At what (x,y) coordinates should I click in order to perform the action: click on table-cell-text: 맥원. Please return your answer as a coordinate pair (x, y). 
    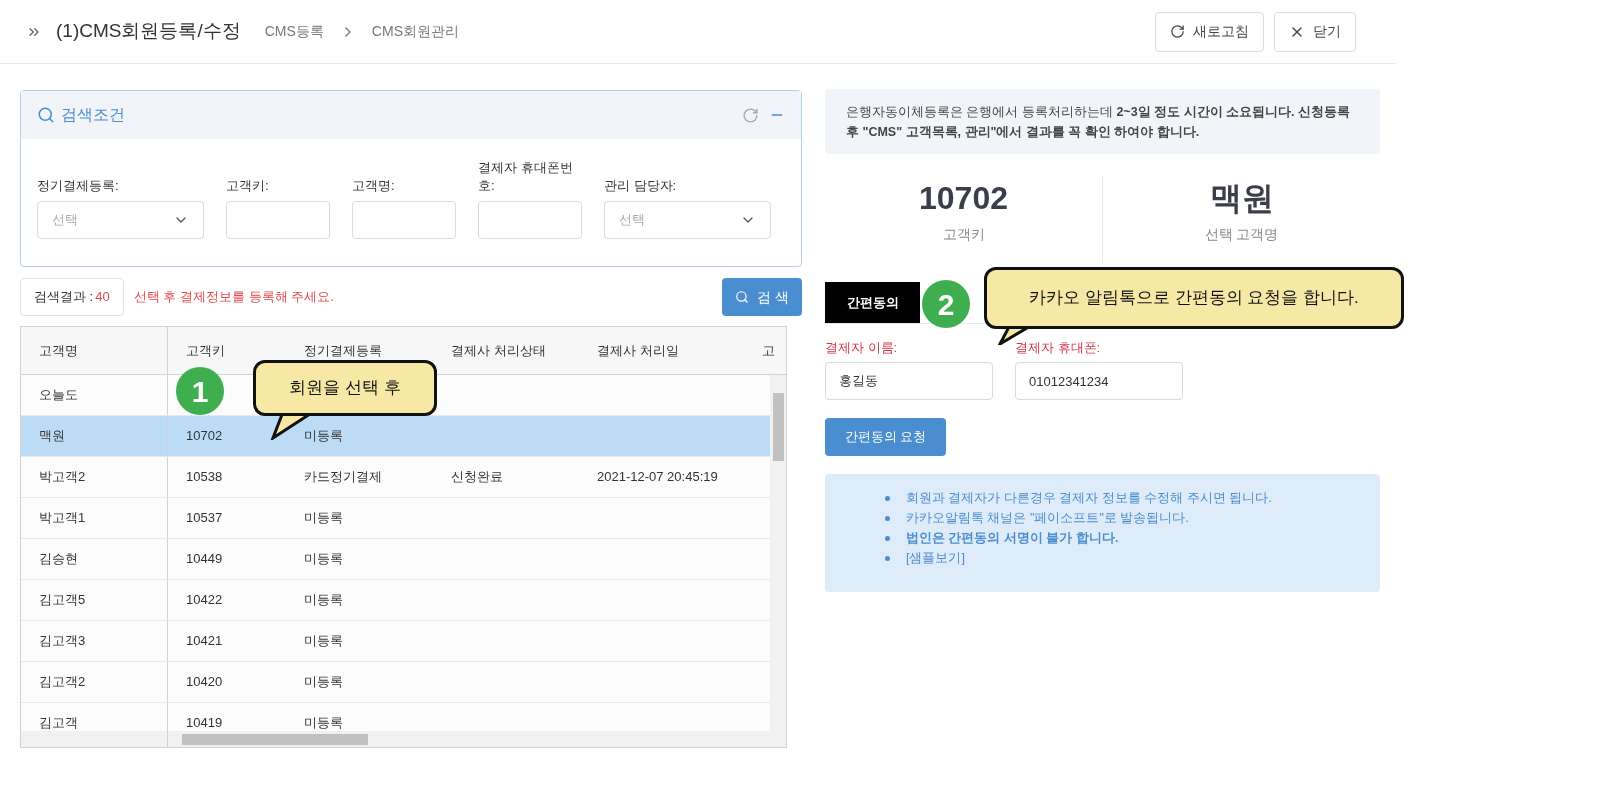
    Looking at the image, I should click on (52, 436).